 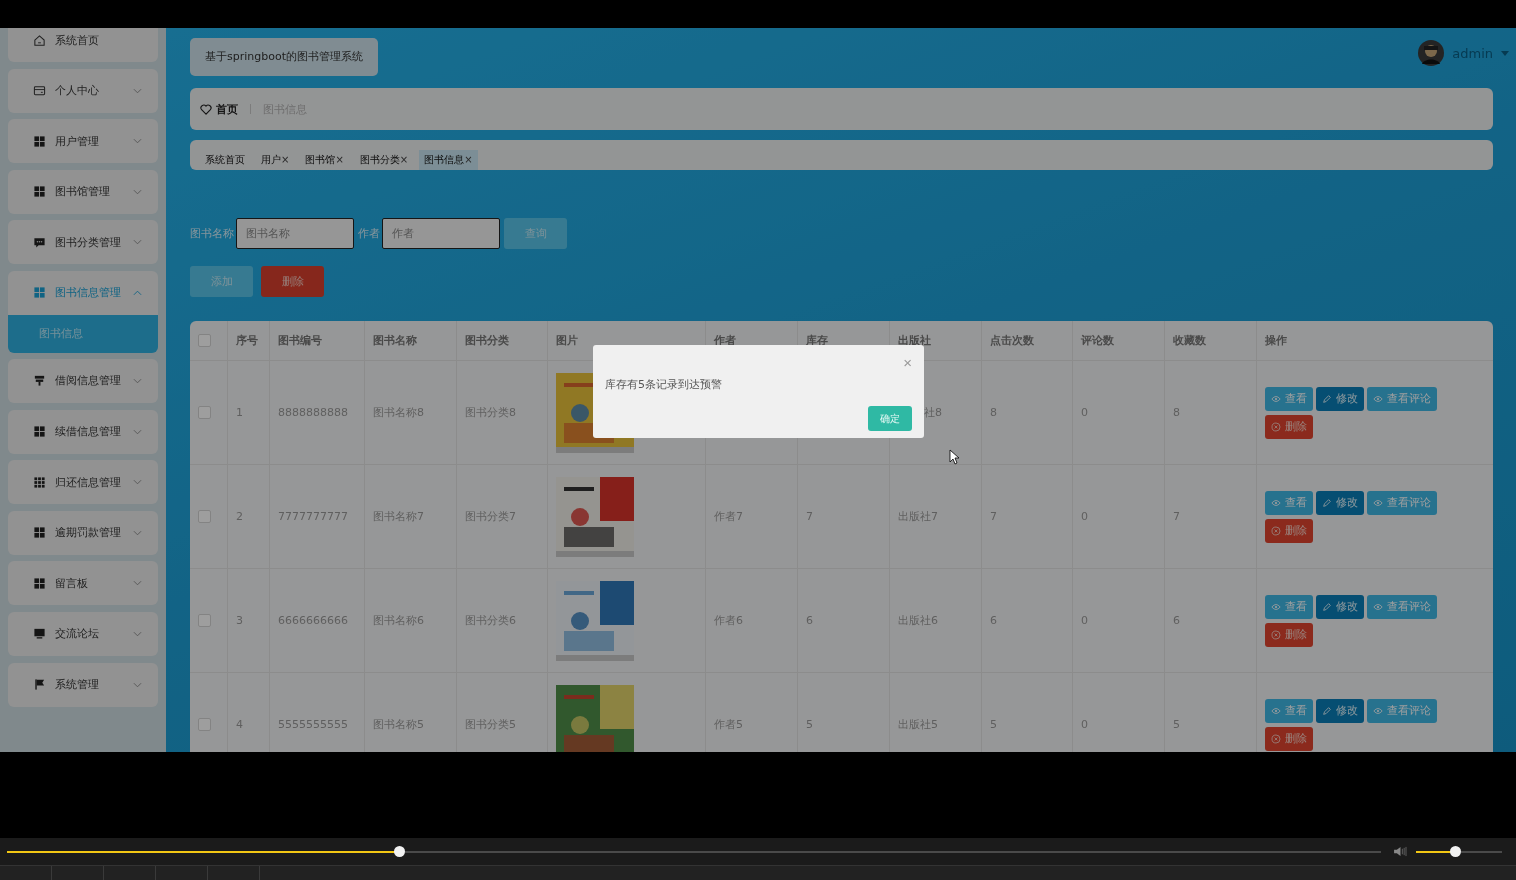 What do you see at coordinates (384, 160) in the screenshot?
I see `tab: 图书分类×` at bounding box center [384, 160].